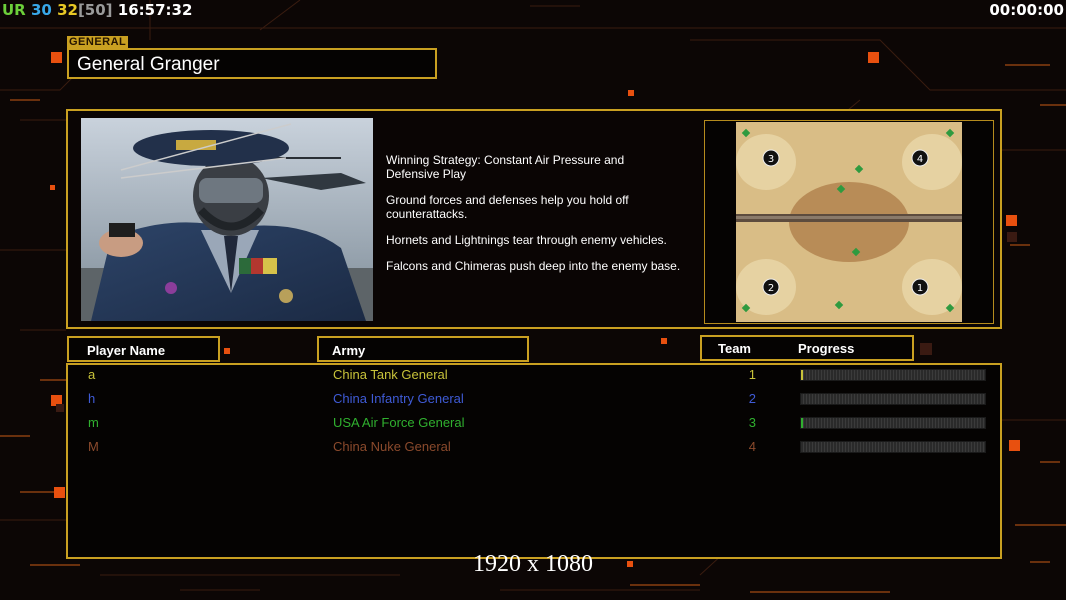 Image resolution: width=1066 pixels, height=600 pixels. What do you see at coordinates (752, 374) in the screenshot?
I see `player-team: 1` at bounding box center [752, 374].